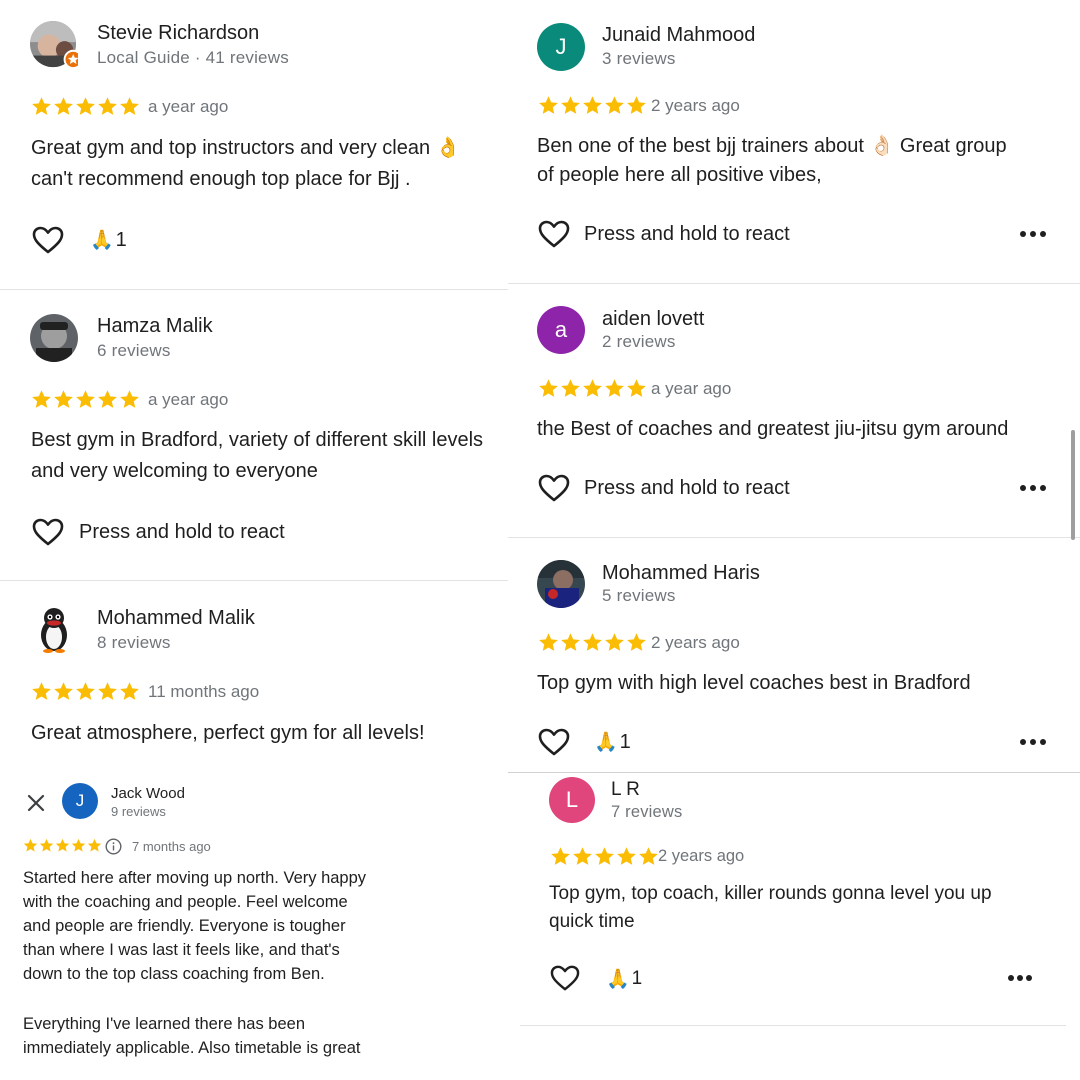 Image resolution: width=1080 pixels, height=1080 pixels. I want to click on info-icon, so click(113, 846).